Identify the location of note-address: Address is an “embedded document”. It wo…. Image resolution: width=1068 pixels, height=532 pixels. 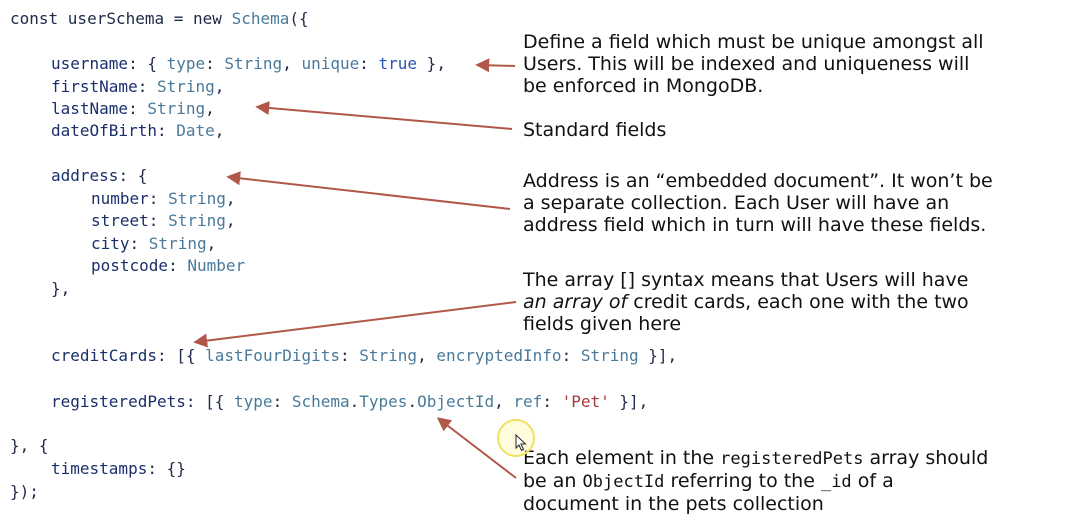
(758, 203).